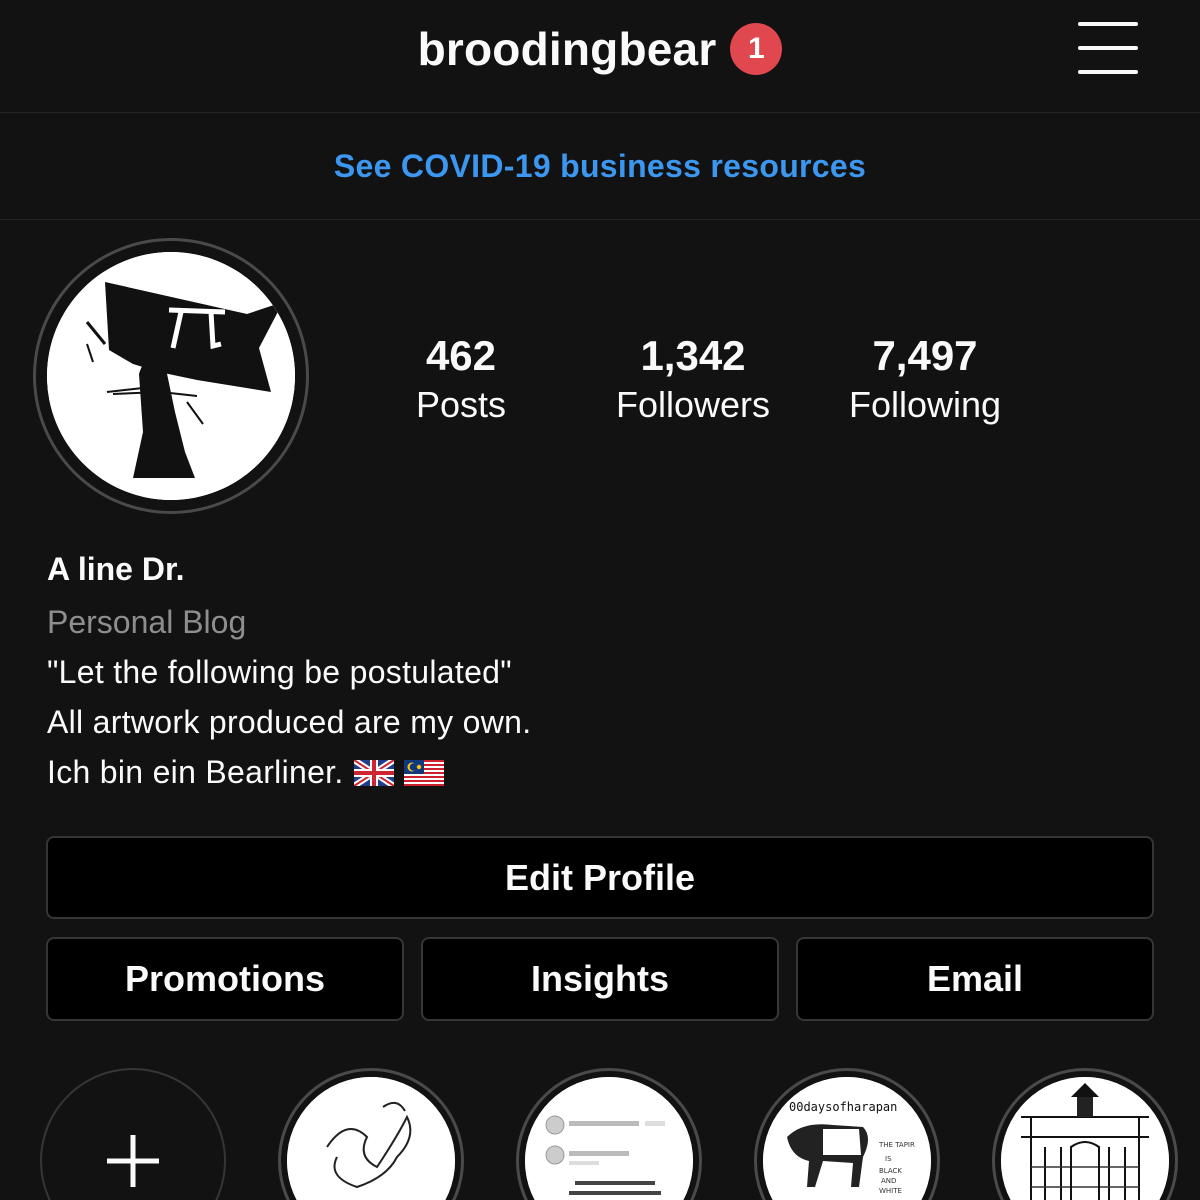 Image resolution: width=1200 pixels, height=1200 pixels. Describe the element at coordinates (373, 775) in the screenshot. I see `uk-flag-icon` at that location.